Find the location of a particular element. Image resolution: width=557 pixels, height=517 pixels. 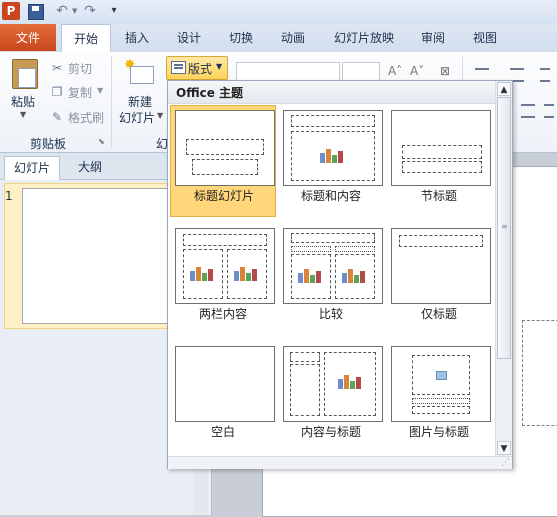

tab-home: 开始 is located at coordinates (86, 38).